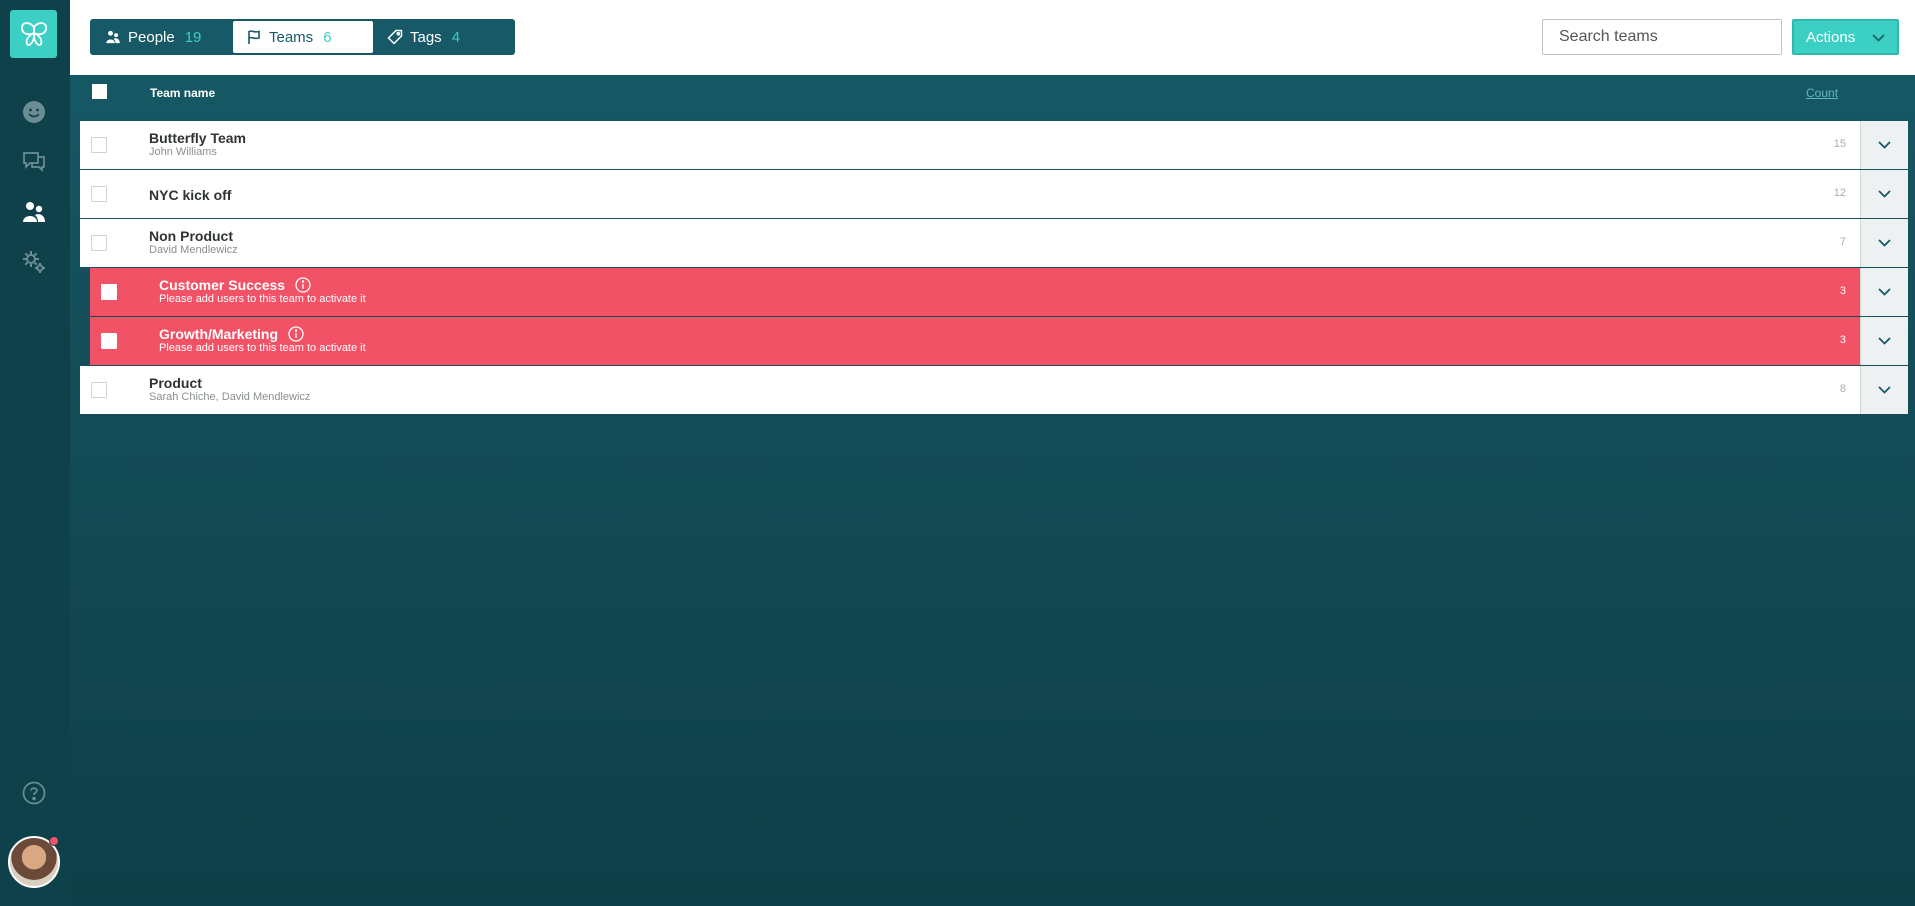  What do you see at coordinates (994, 390) in the screenshot?
I see `table-row: Product Sarah Chiche, David Mendlewicz 8` at bounding box center [994, 390].